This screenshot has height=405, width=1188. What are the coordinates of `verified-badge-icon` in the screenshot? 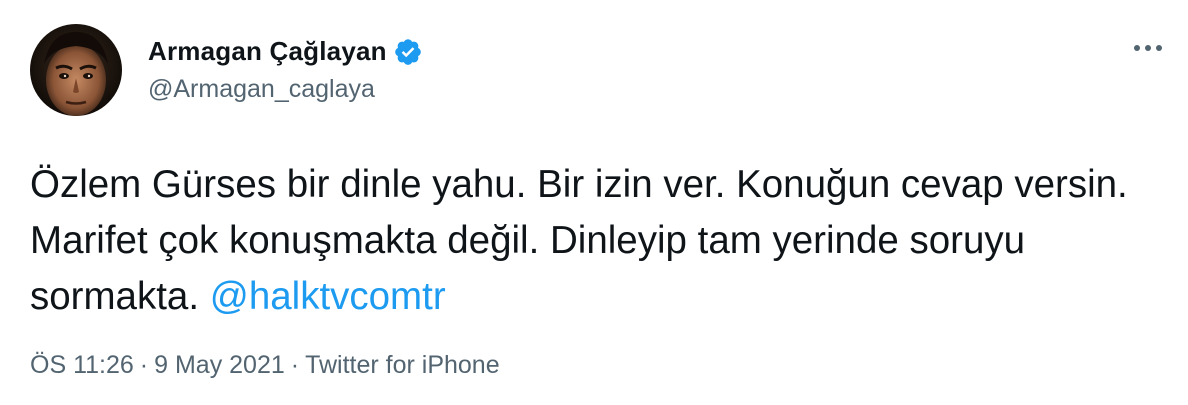 It's located at (408, 52).